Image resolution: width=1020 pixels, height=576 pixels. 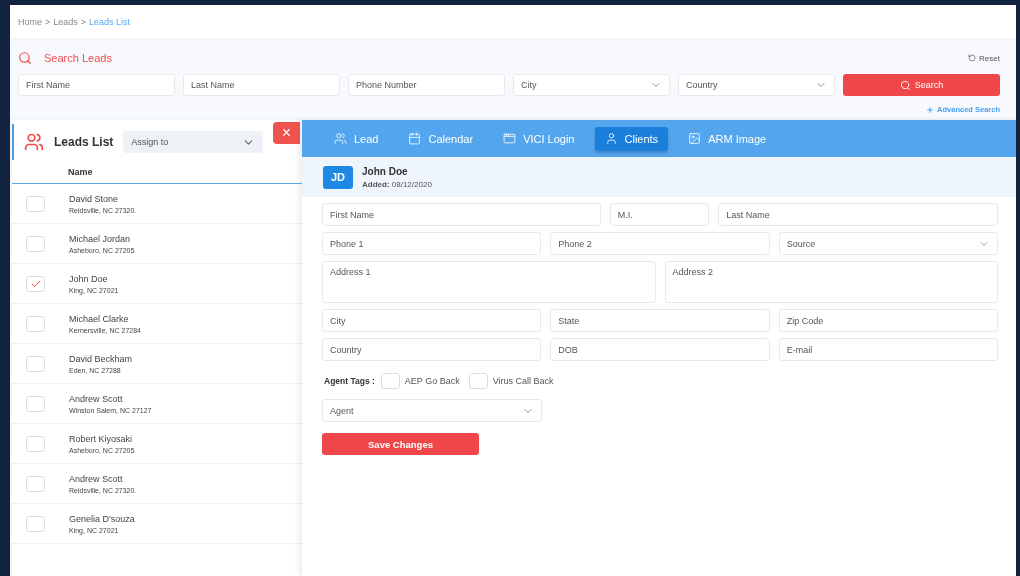 I want to click on breadcrumb-link: Home, so click(x=30, y=21).